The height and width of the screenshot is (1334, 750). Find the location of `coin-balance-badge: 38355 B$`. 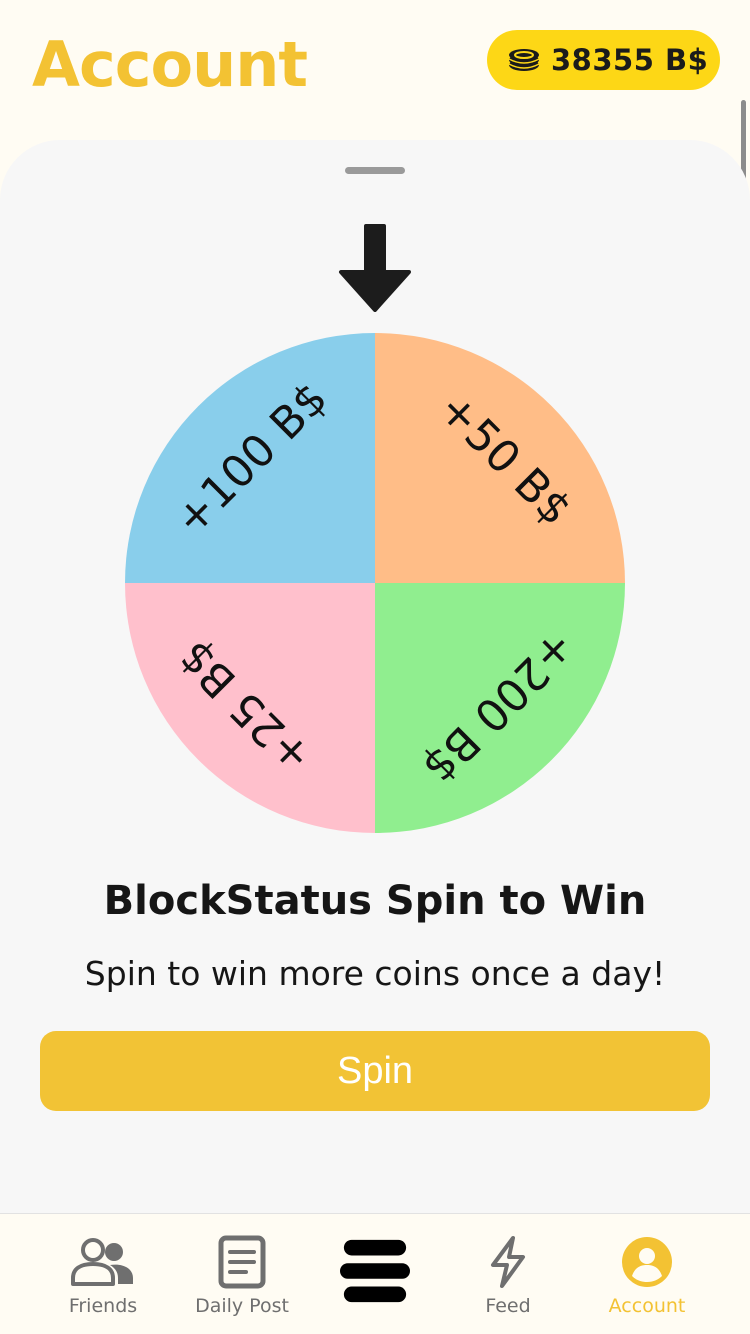

coin-balance-badge: 38355 B$ is located at coordinates (603, 60).